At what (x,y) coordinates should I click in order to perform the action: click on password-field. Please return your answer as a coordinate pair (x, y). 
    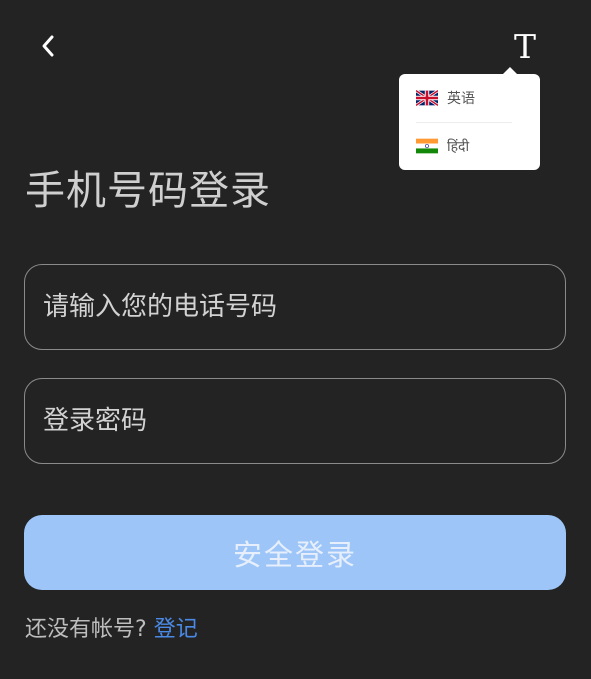
    Looking at the image, I should click on (295, 421).